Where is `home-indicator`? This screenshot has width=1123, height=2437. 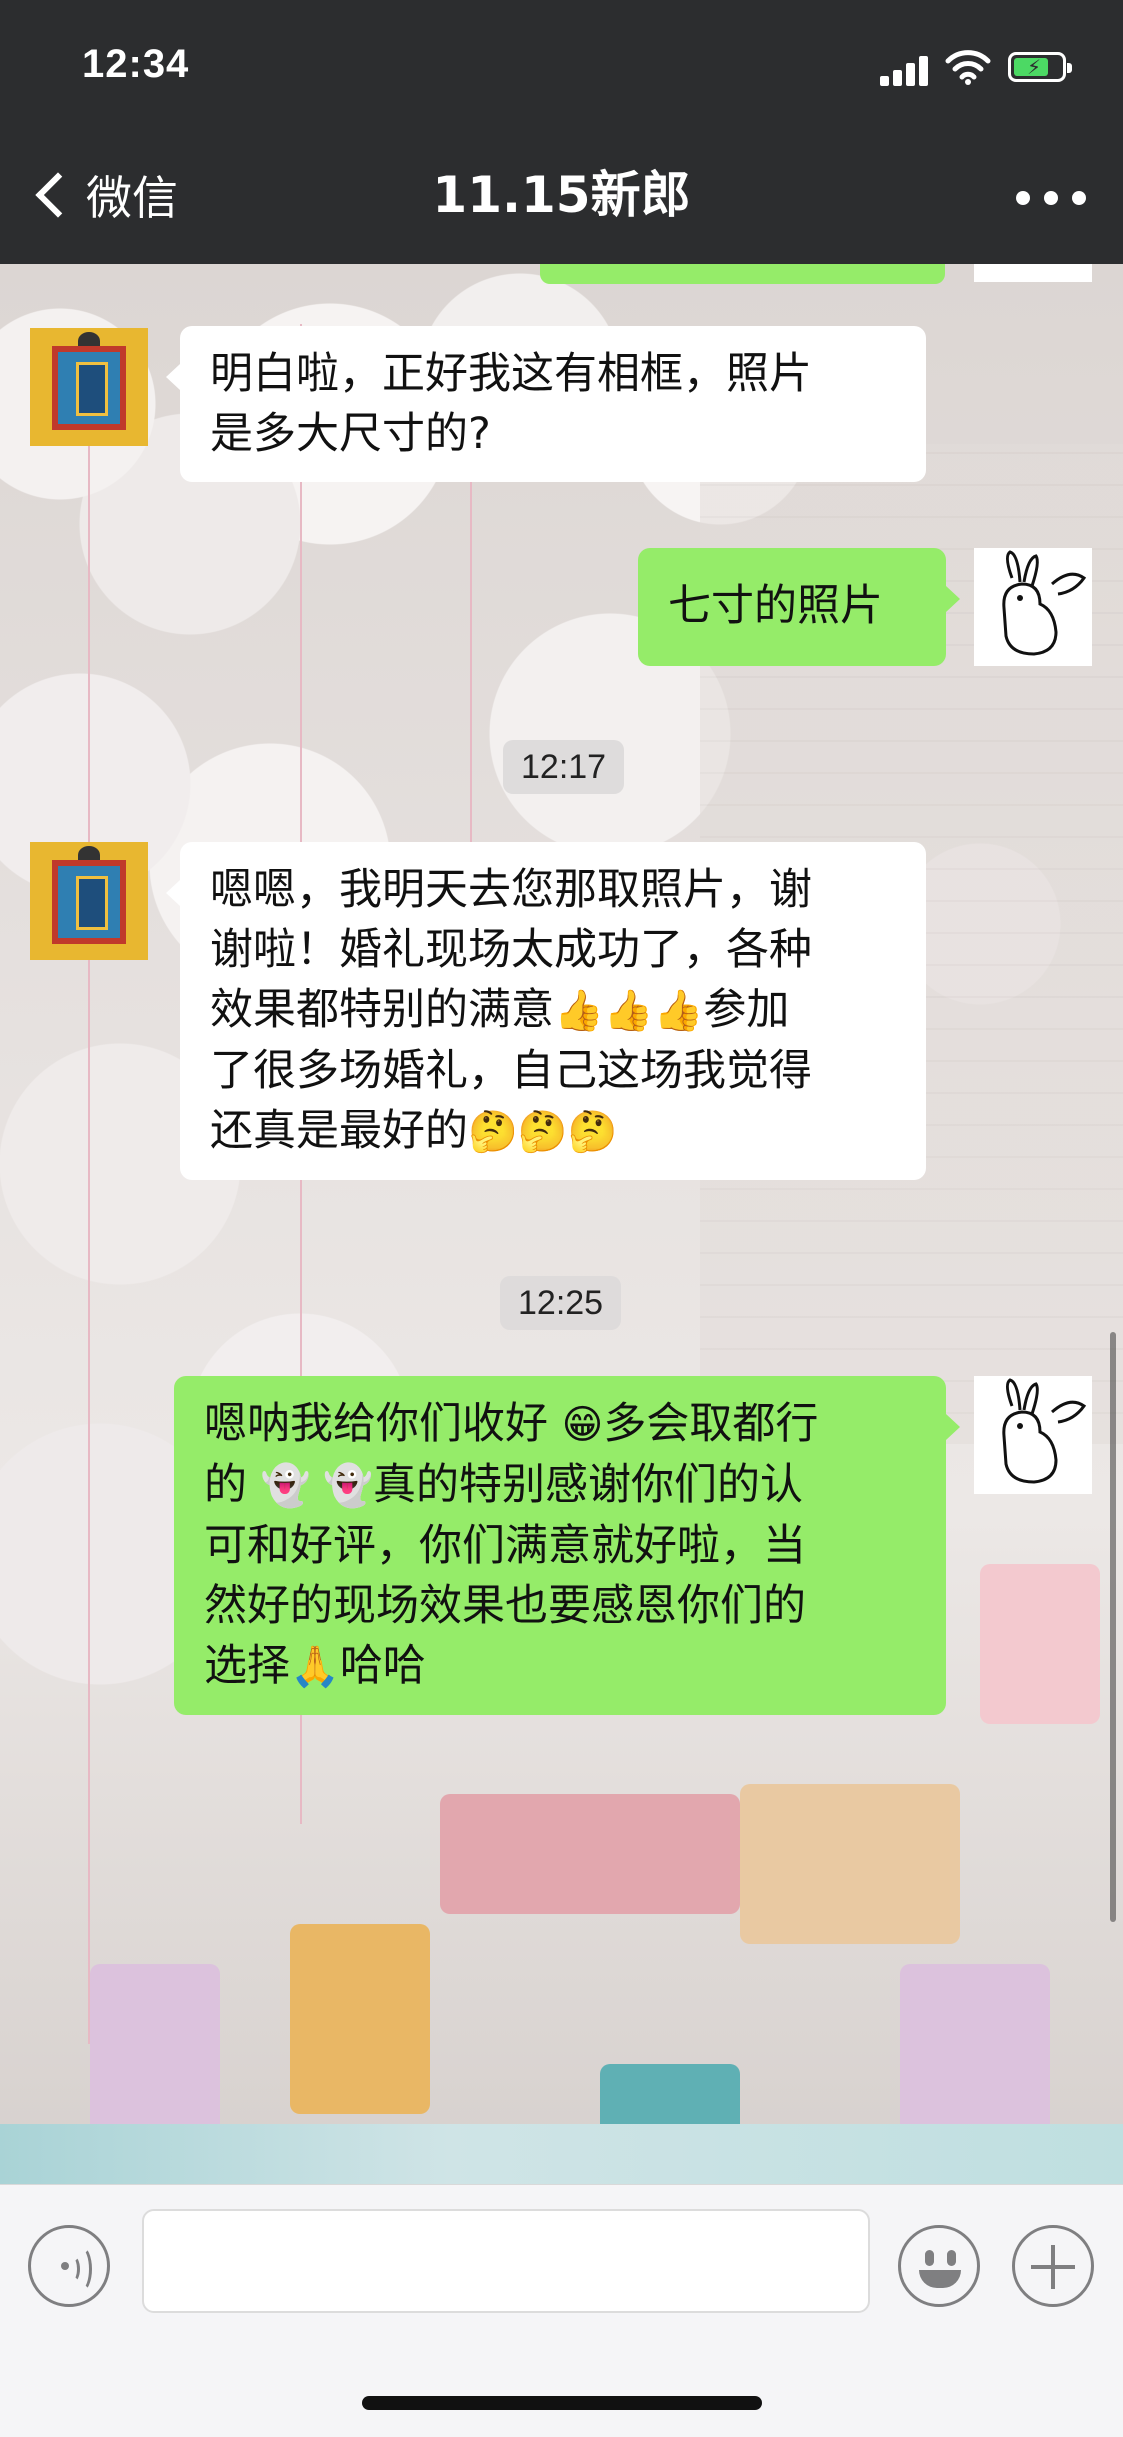
home-indicator is located at coordinates (562, 2403).